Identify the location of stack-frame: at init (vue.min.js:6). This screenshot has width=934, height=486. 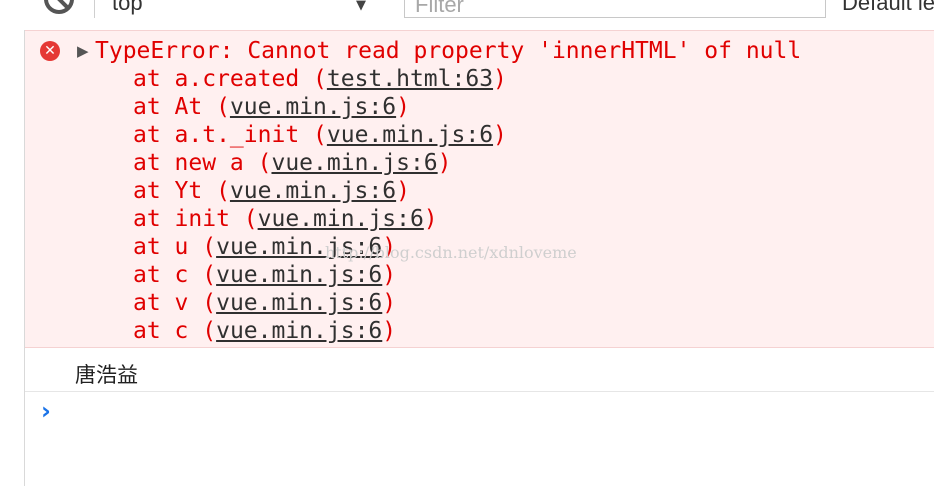
(285, 219).